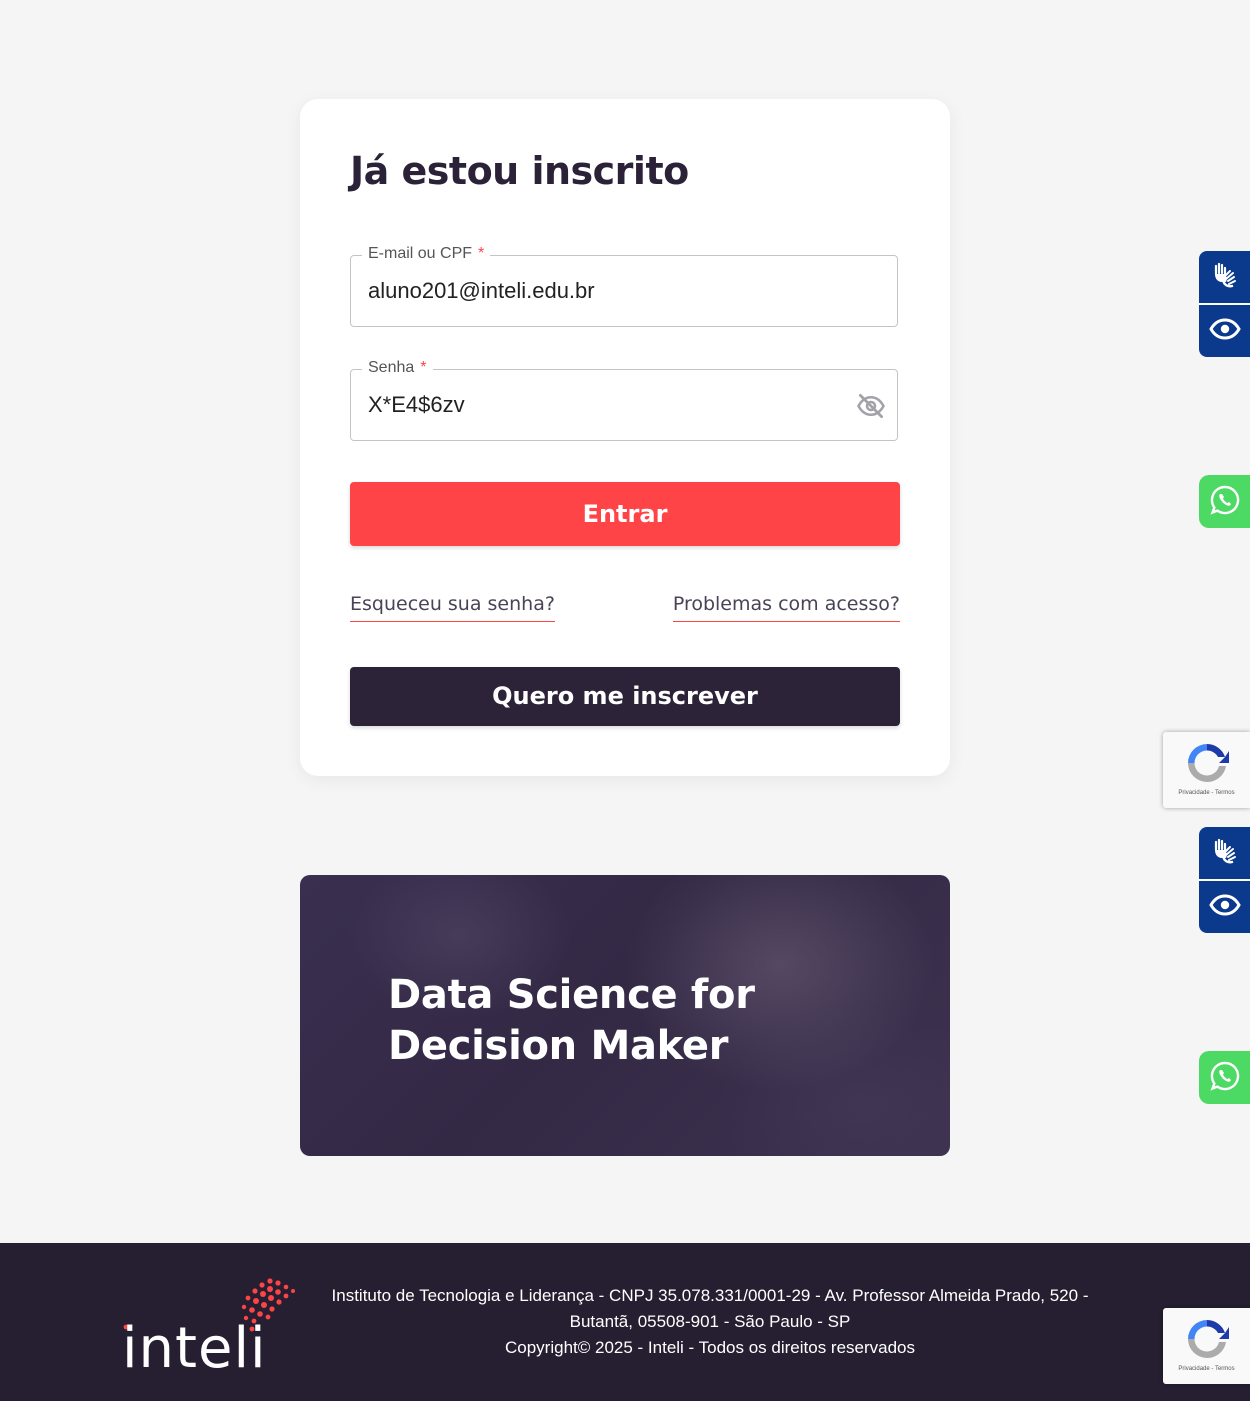  I want to click on banner-title: Data Science for Decision Maker, so click(571, 1020).